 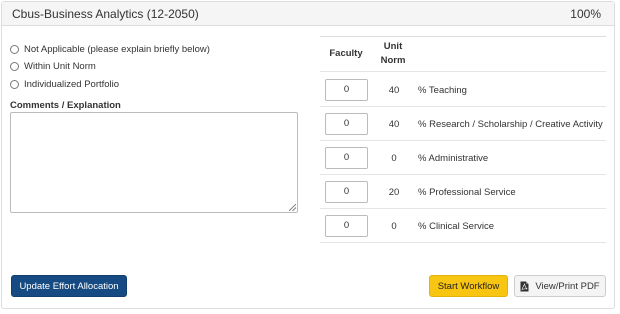 What do you see at coordinates (65, 105) in the screenshot?
I see `comments-label: Comments / Explanation` at bounding box center [65, 105].